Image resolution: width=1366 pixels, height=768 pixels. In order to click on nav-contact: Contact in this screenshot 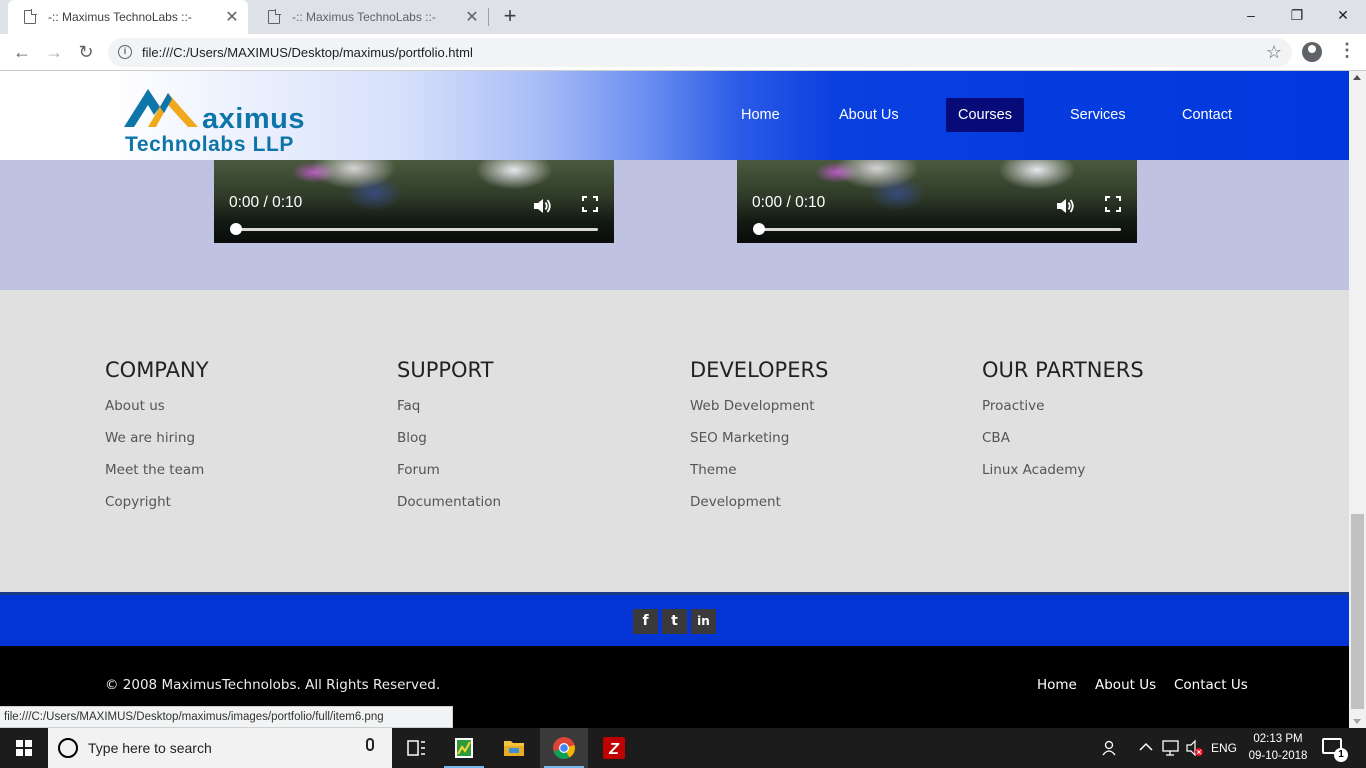, I will do `click(1207, 115)`.